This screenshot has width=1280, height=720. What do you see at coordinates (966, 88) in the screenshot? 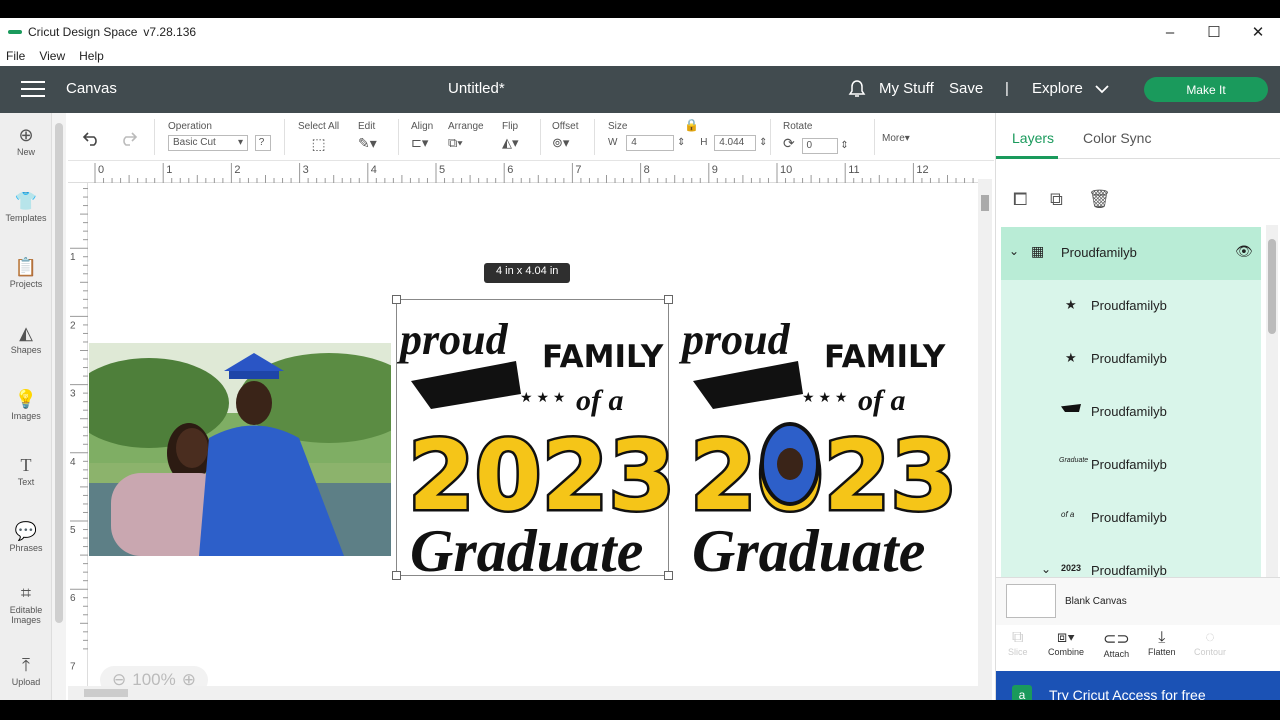
I see `save-button: Save` at bounding box center [966, 88].